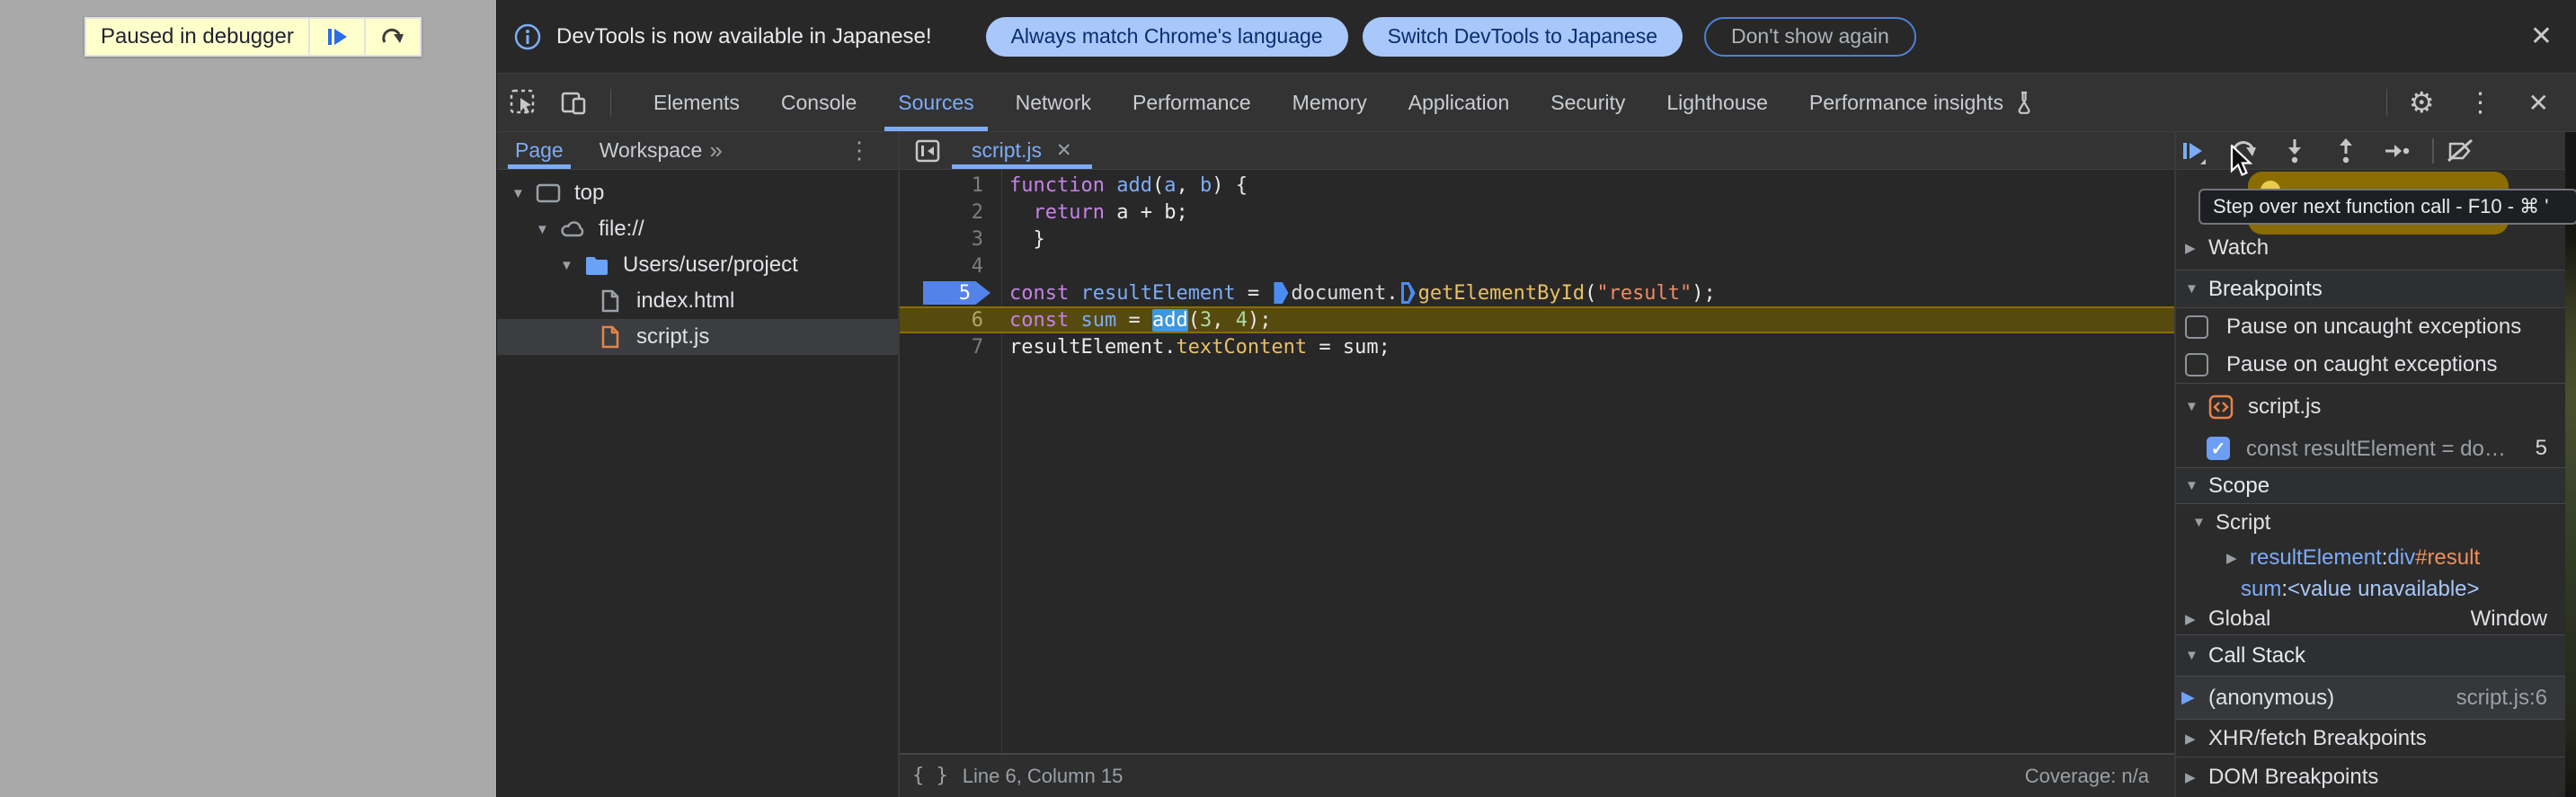 Image resolution: width=2576 pixels, height=797 pixels. Describe the element at coordinates (1810, 36) in the screenshot. I see `dont-show-again-button: Don't show again` at that location.